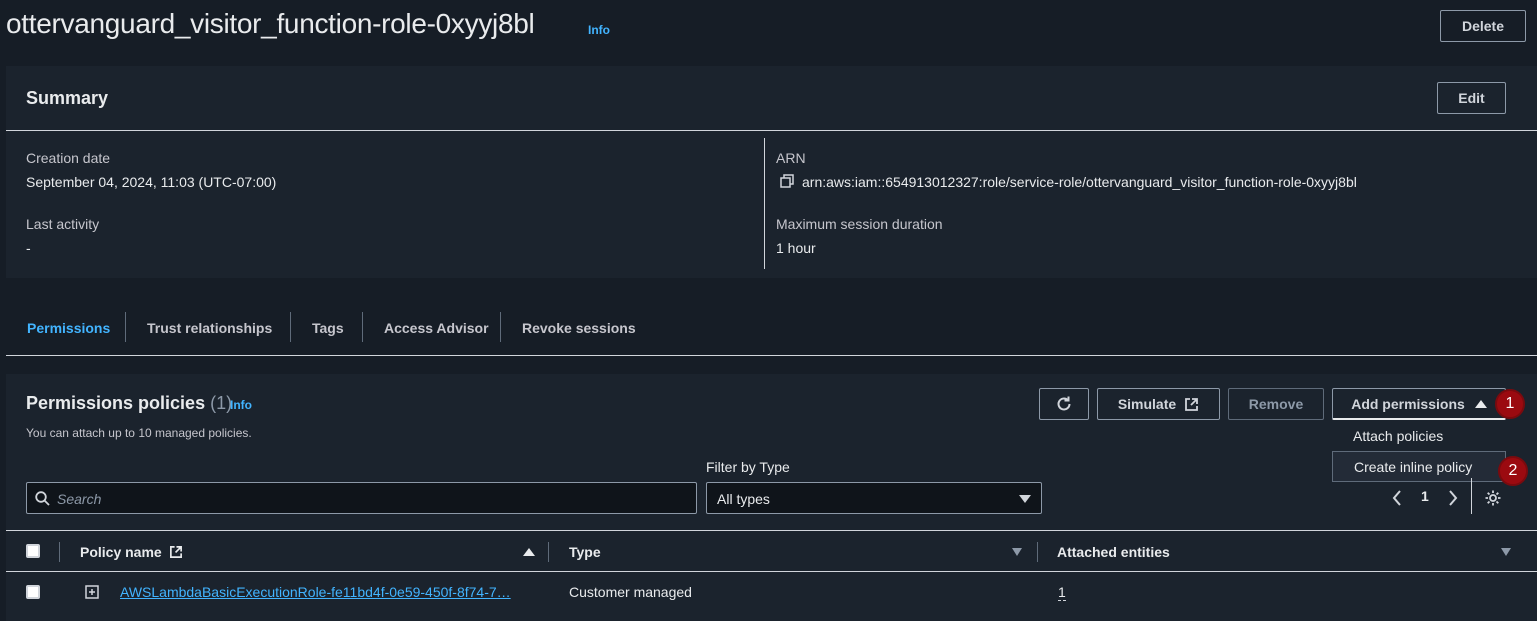  What do you see at coordinates (1408, 403) in the screenshot?
I see `add-permissions-label: Add permissions` at bounding box center [1408, 403].